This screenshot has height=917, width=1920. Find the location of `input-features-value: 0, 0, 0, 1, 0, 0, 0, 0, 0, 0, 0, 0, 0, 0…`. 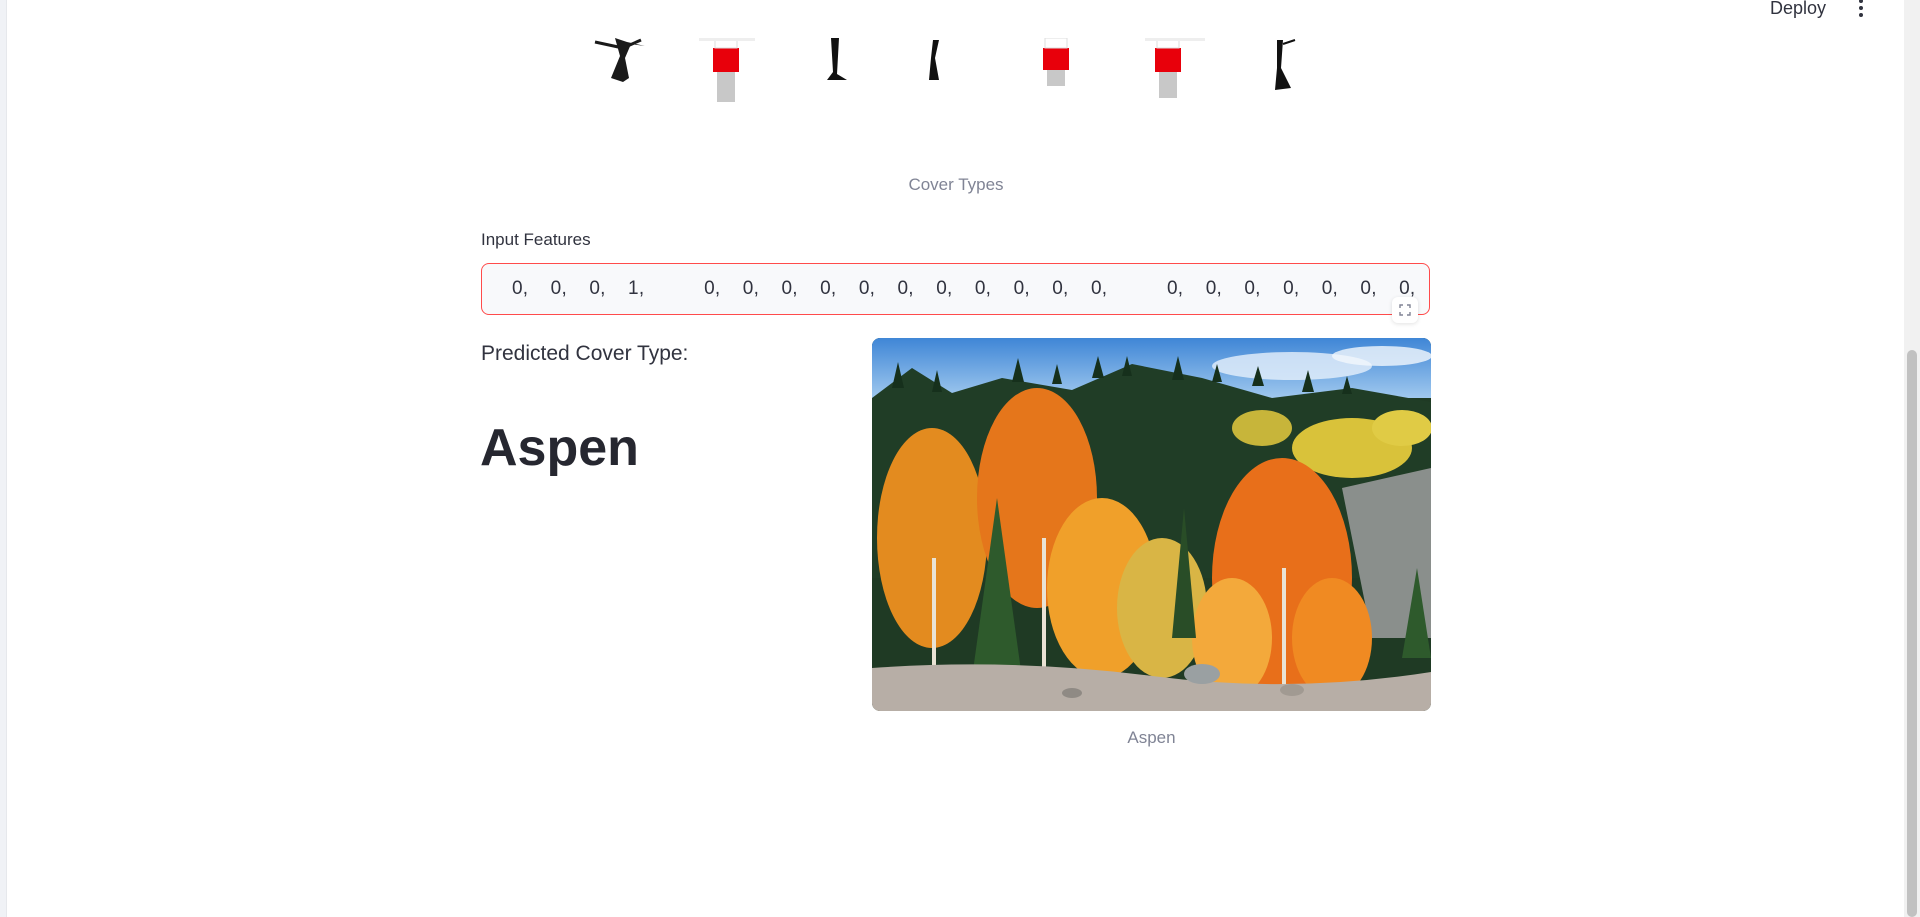

input-features-value: 0, 0, 0, 1, 0, 0, 0, 0, 0, 0, 0, 0, 0, 0… is located at coordinates (970, 289).